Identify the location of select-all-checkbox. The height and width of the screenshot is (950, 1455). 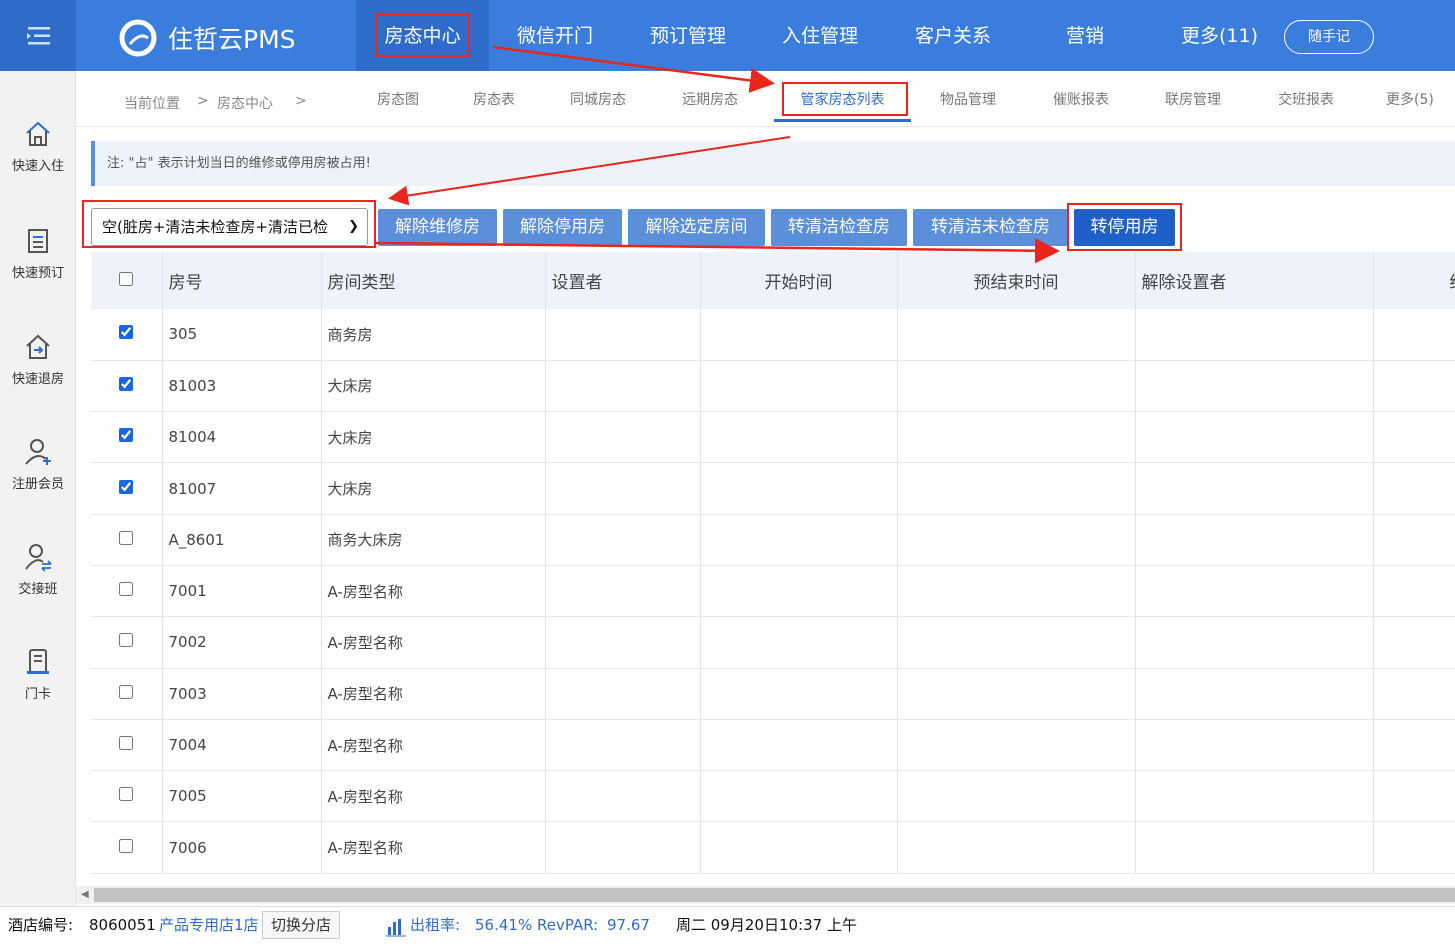
(126, 278).